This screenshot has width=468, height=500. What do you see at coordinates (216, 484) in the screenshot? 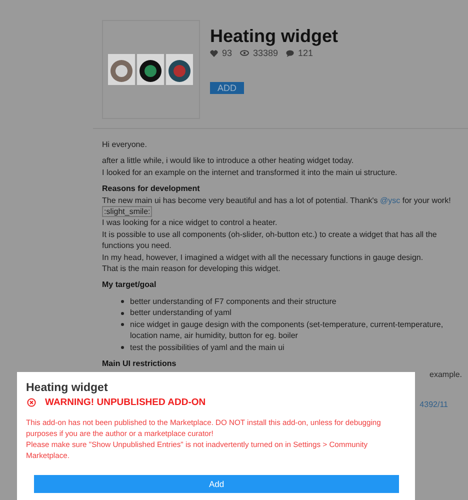
I see `add-button: Add` at bounding box center [216, 484].